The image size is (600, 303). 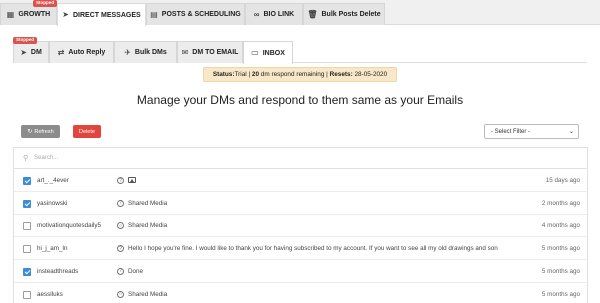 What do you see at coordinates (215, 52) in the screenshot?
I see `tab-label: DM TO EMAIL` at bounding box center [215, 52].